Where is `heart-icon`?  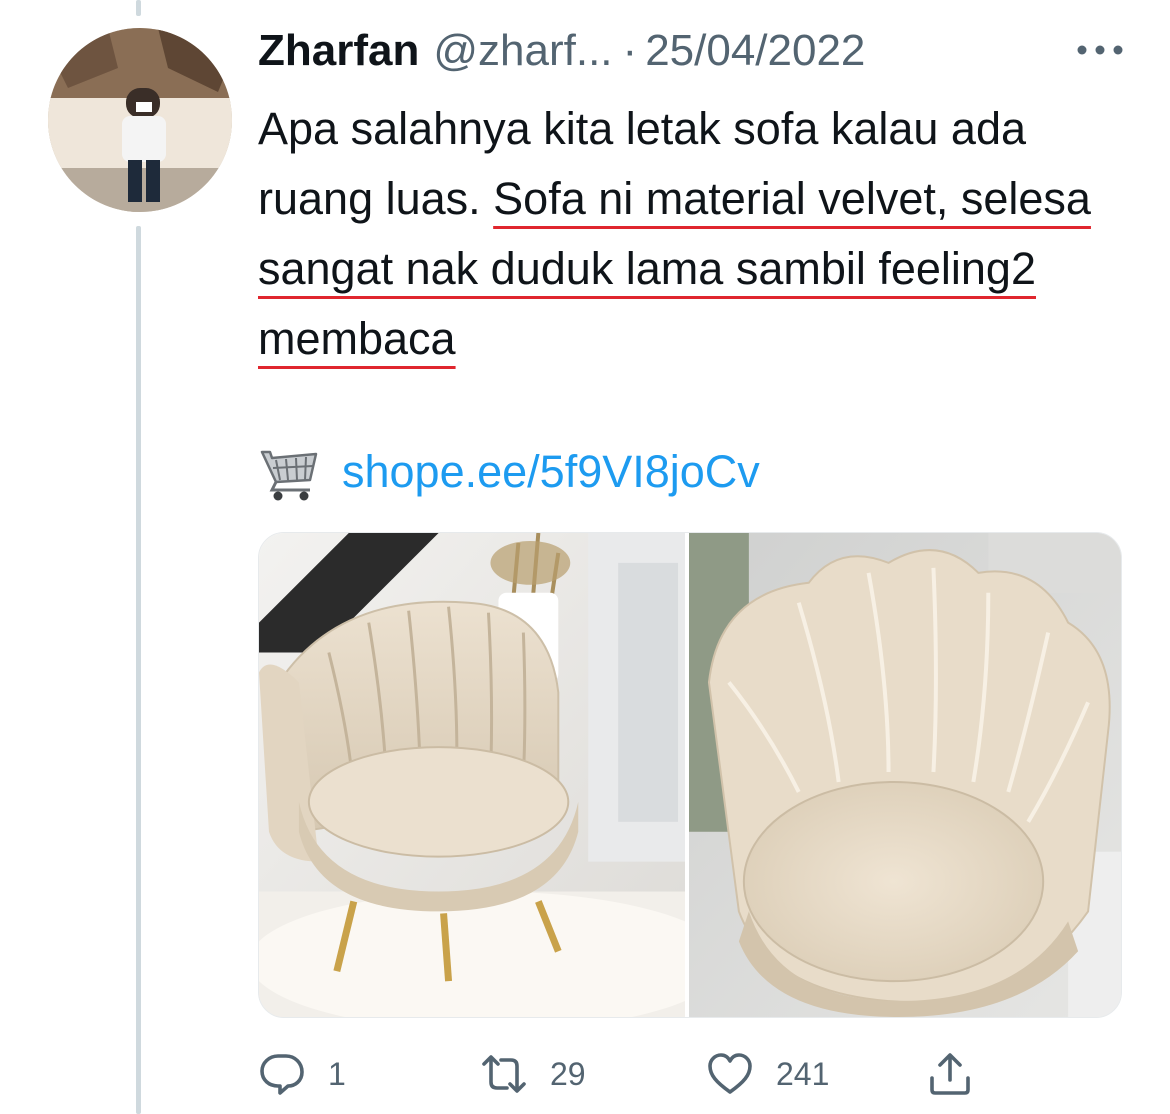
heart-icon is located at coordinates (730, 1073).